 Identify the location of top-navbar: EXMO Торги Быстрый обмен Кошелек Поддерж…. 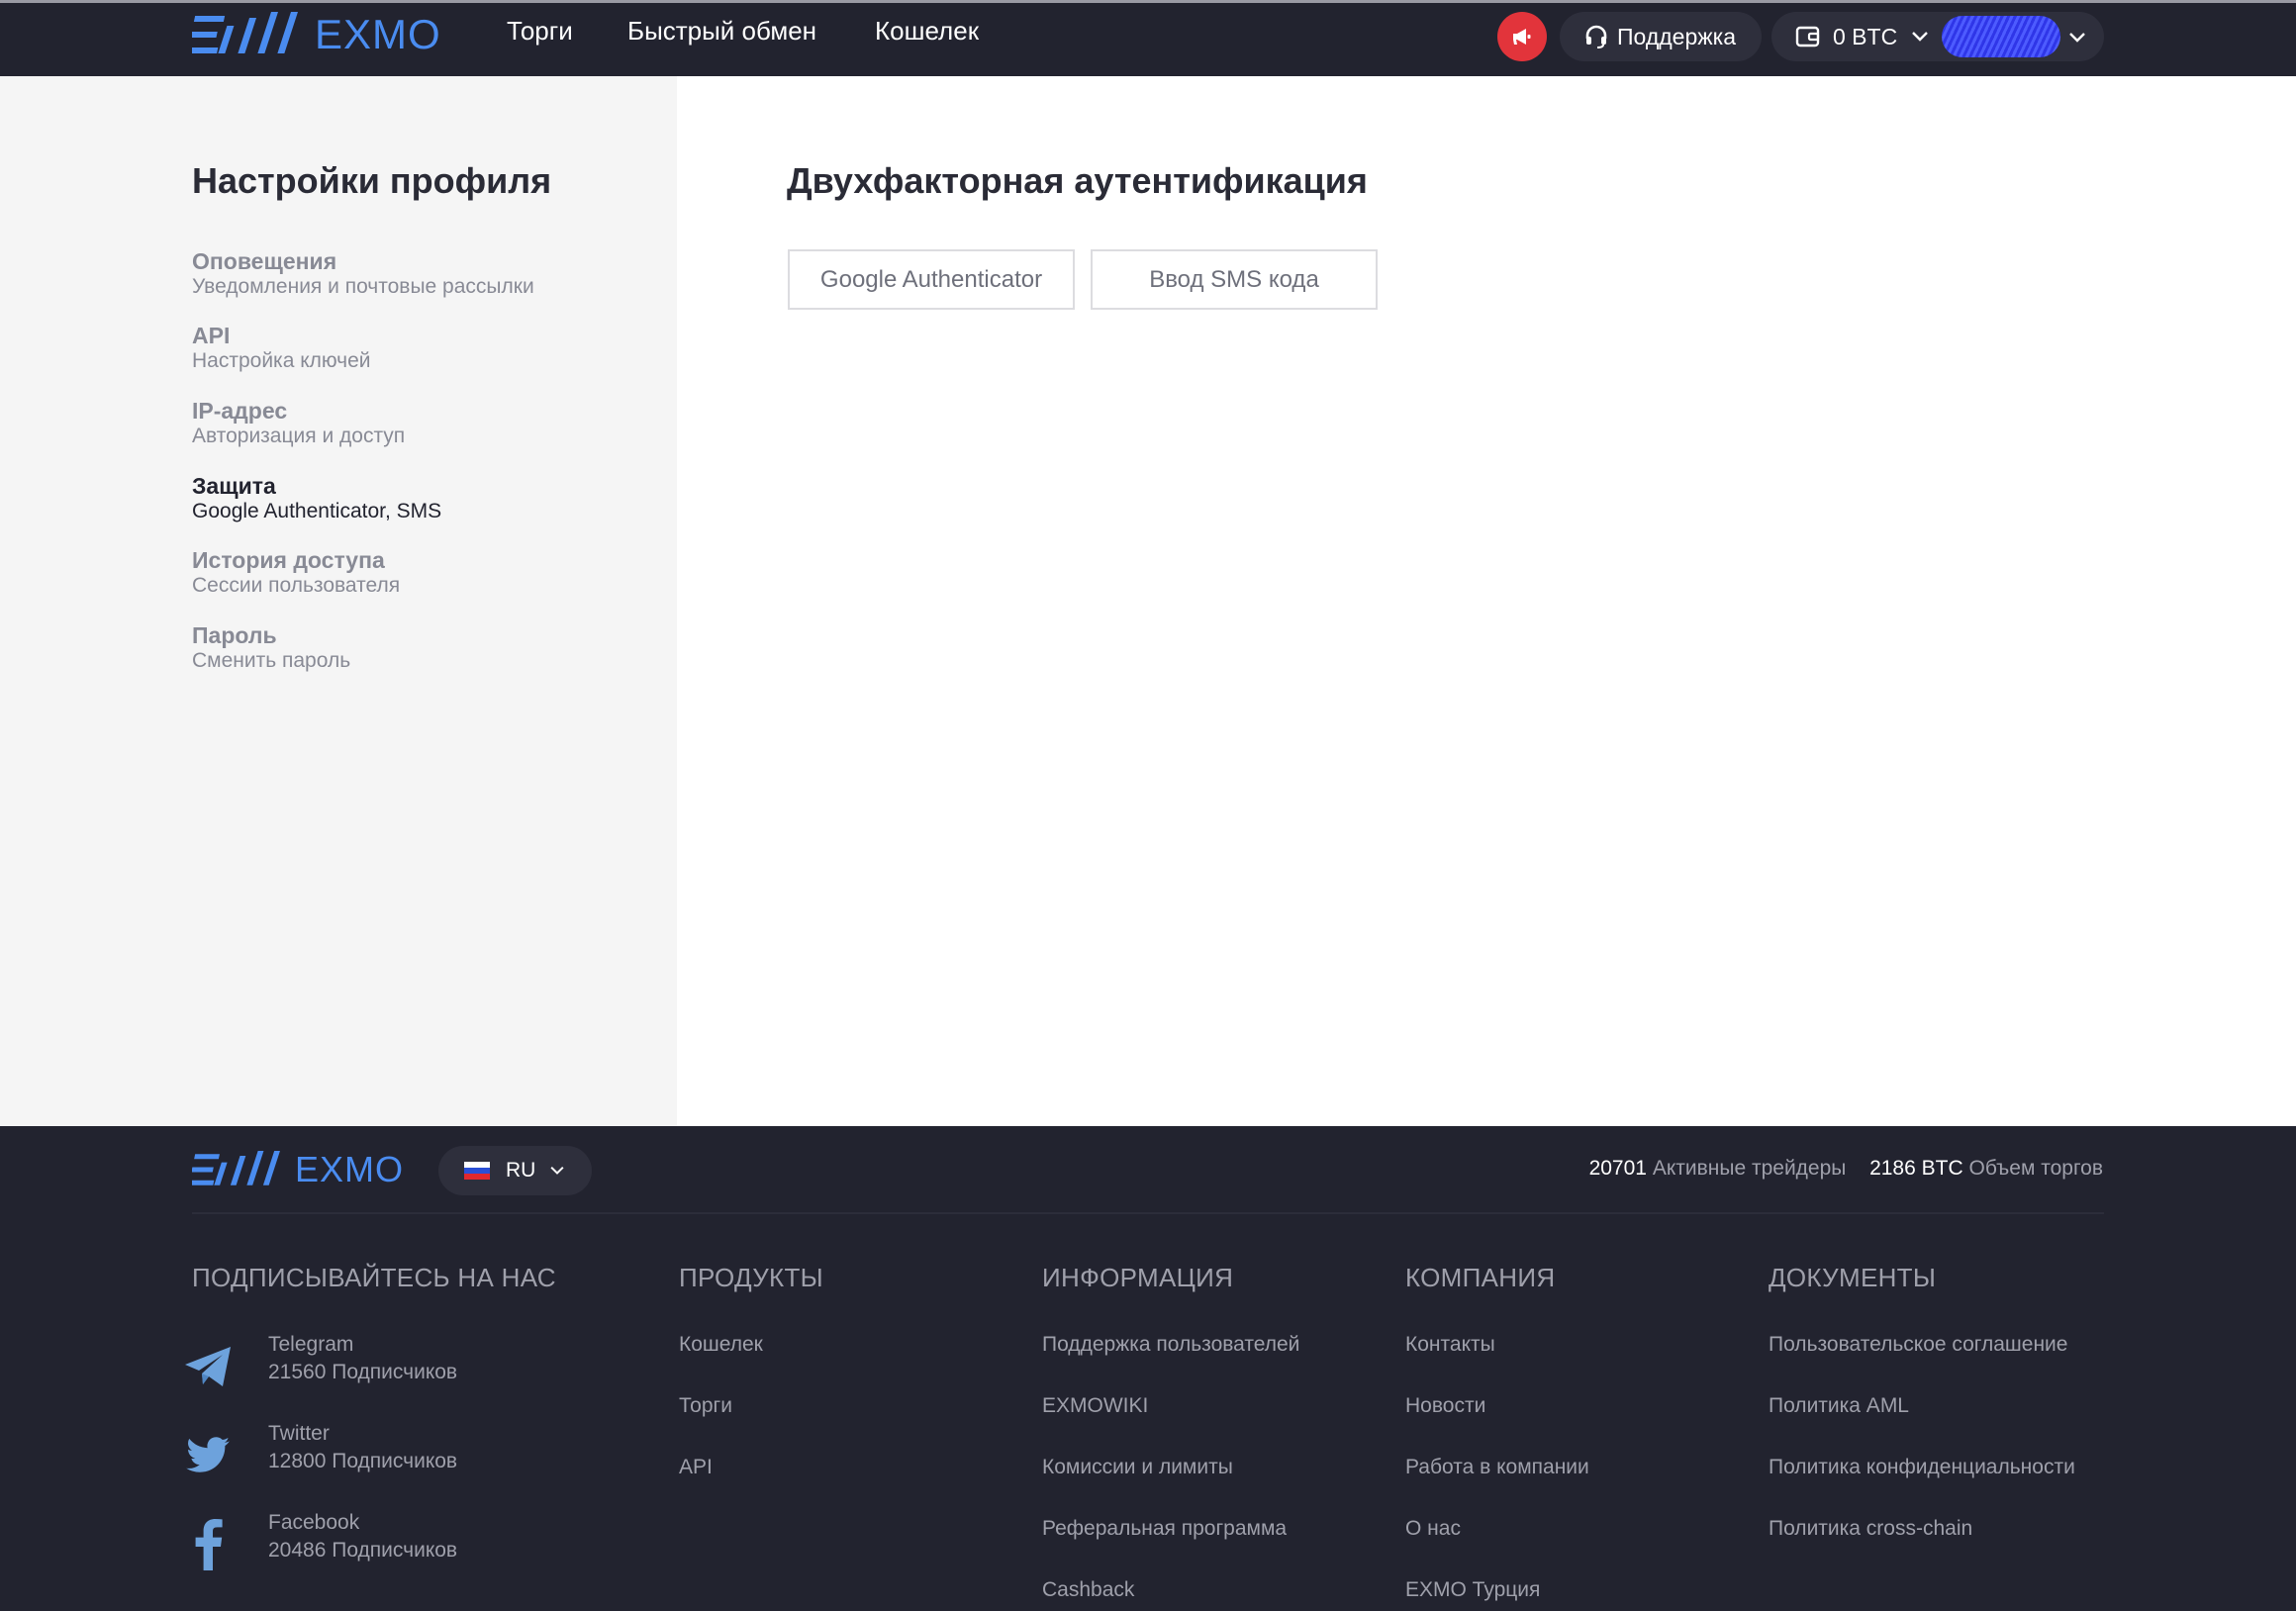
(1148, 38).